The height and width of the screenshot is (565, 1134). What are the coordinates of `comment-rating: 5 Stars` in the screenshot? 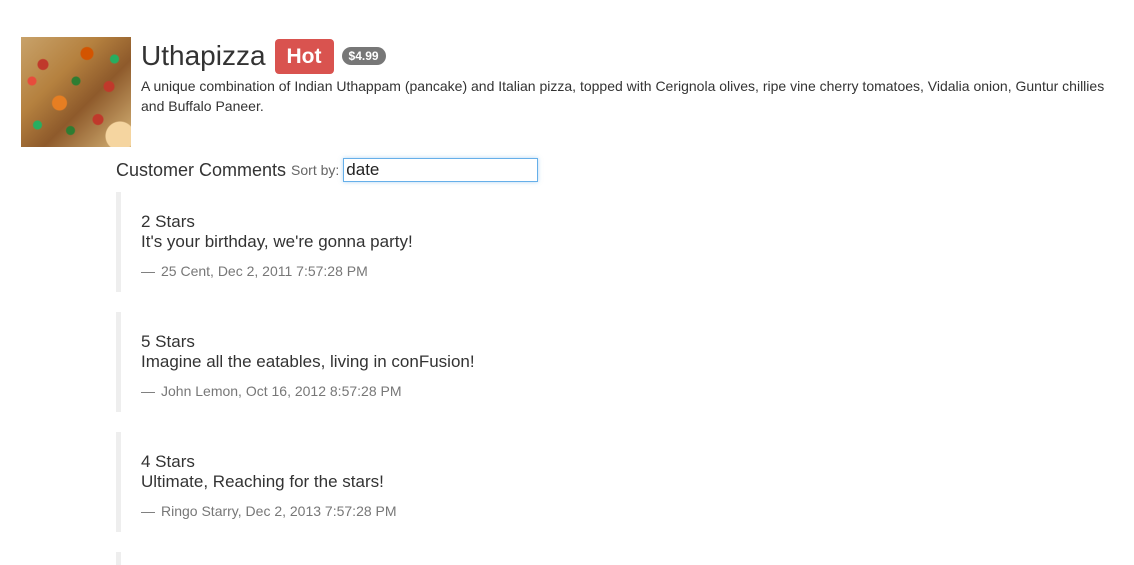 It's located at (168, 341).